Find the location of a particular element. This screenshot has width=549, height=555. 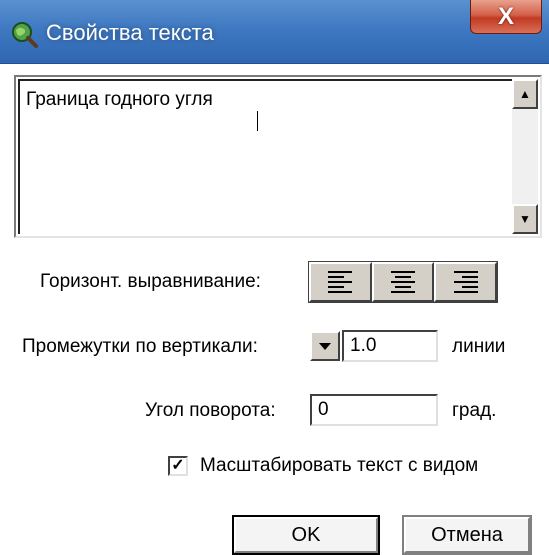

vertical-scrollbar: ▲ ▼ is located at coordinates (525, 156).